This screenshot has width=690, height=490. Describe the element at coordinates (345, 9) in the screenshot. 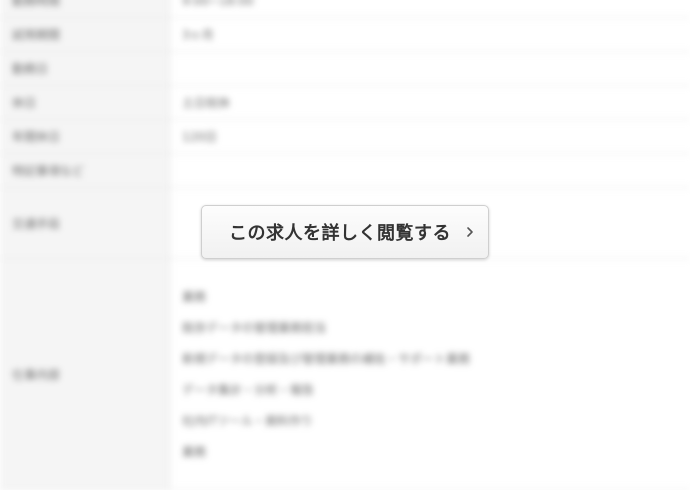

I see `table-row: 勤務時間 9:00~18:00` at that location.